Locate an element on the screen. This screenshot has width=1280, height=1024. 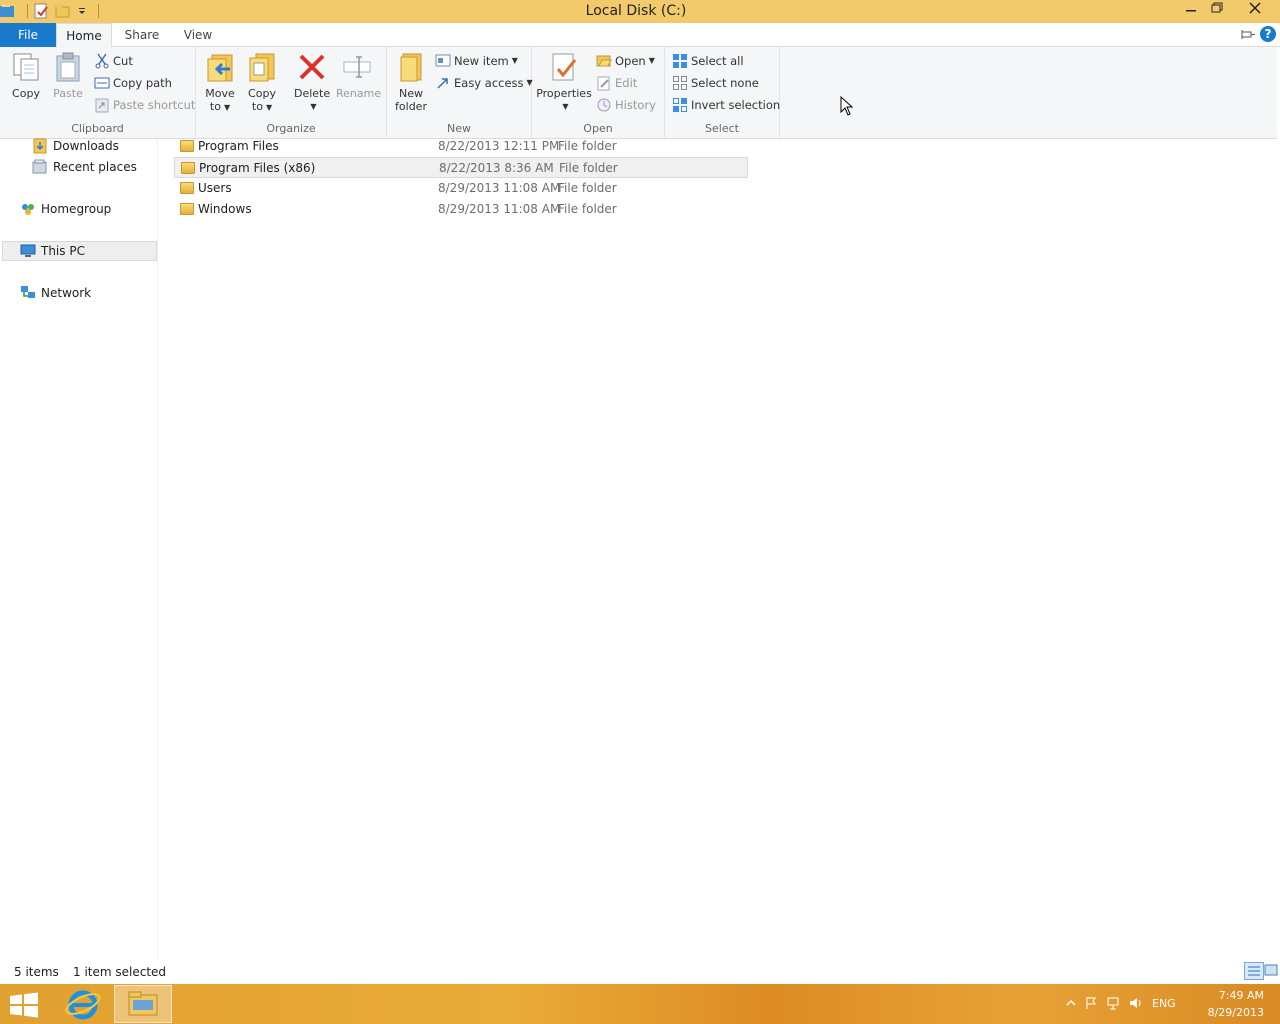
file-row: Users 8/29/2013 11:08 AM File folder is located at coordinates (461, 188).